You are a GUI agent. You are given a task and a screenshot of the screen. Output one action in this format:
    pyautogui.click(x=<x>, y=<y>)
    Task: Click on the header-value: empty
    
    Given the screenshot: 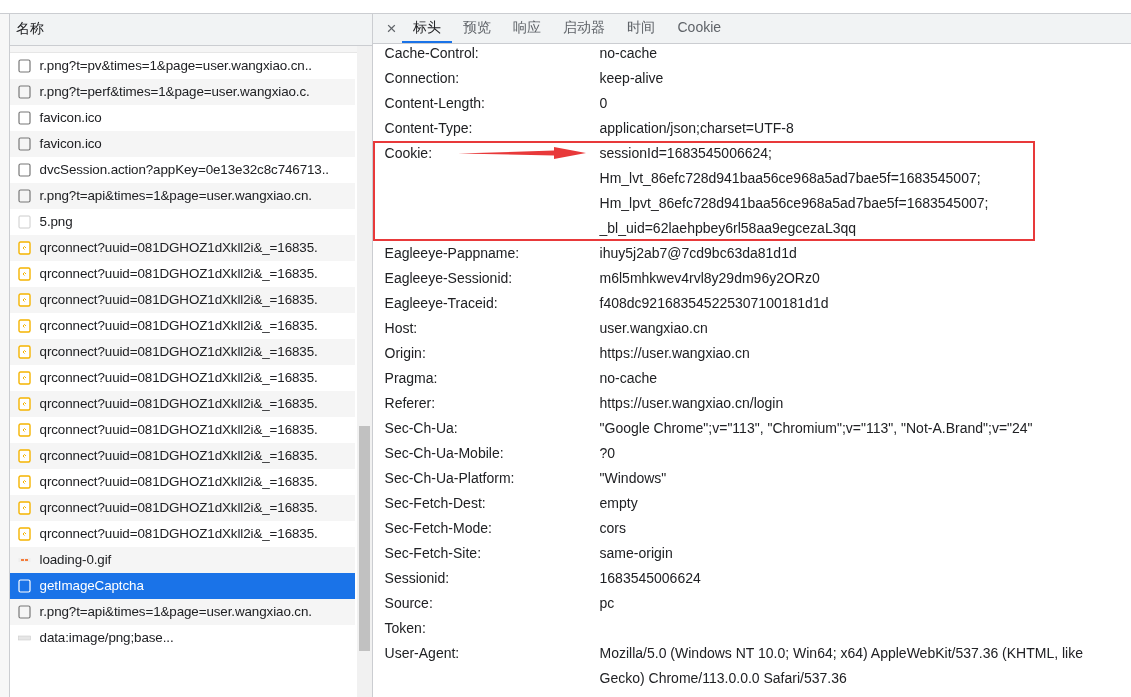 What is the action you would take?
    pyautogui.click(x=619, y=503)
    